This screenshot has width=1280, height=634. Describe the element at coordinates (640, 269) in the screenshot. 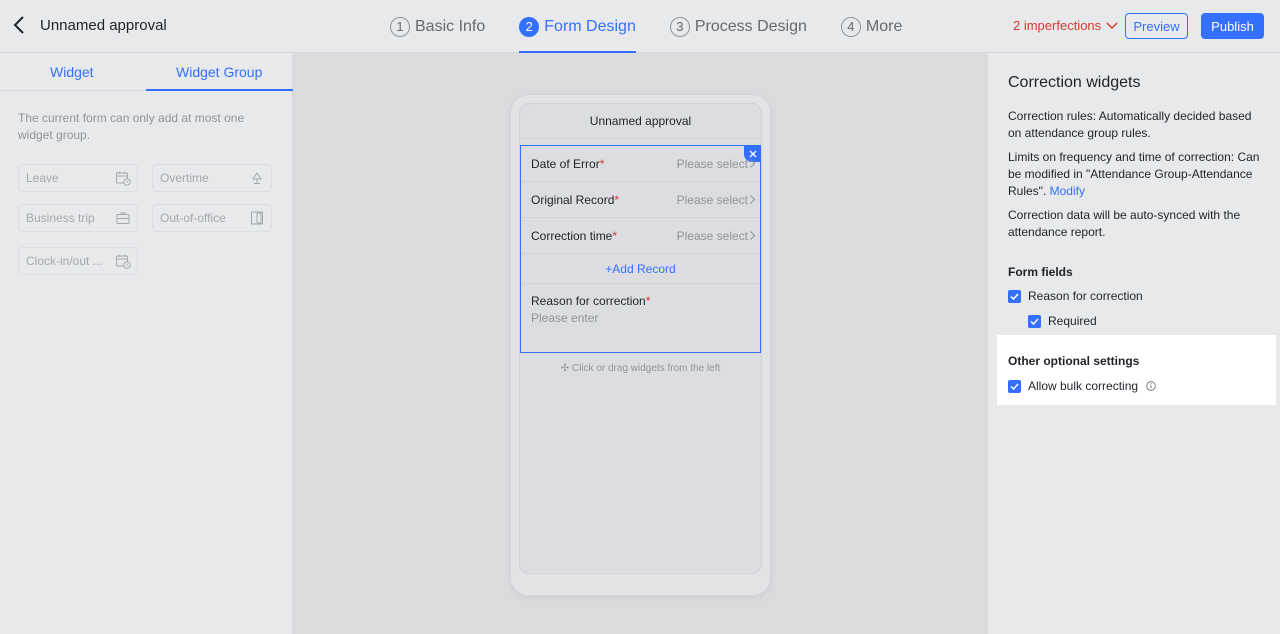

I see `add-record-button: +Add Record` at that location.